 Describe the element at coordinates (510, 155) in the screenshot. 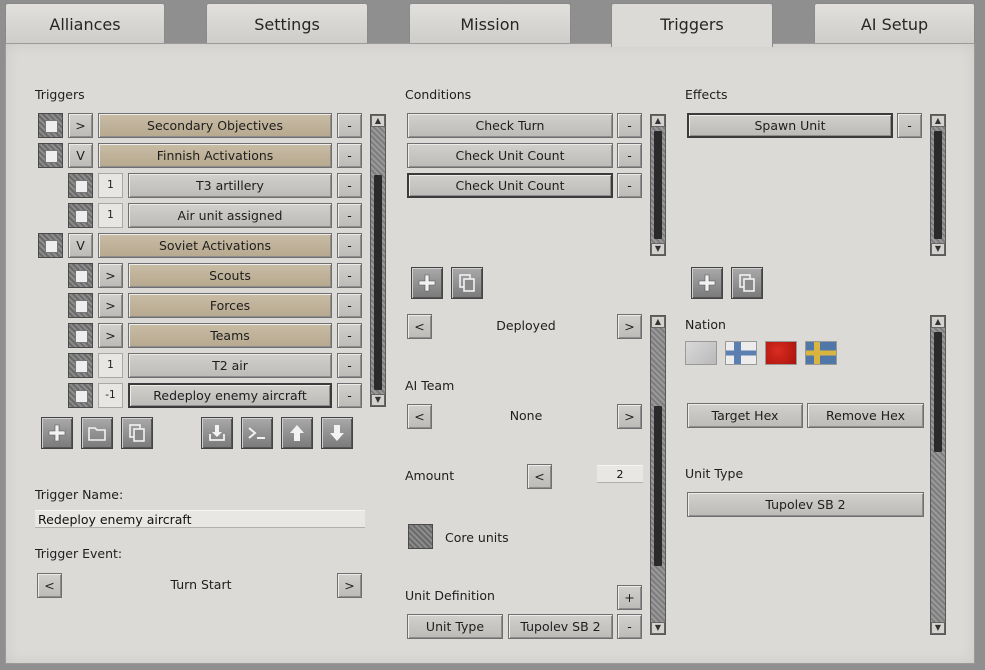

I see `condition-item: Check Unit Count` at that location.